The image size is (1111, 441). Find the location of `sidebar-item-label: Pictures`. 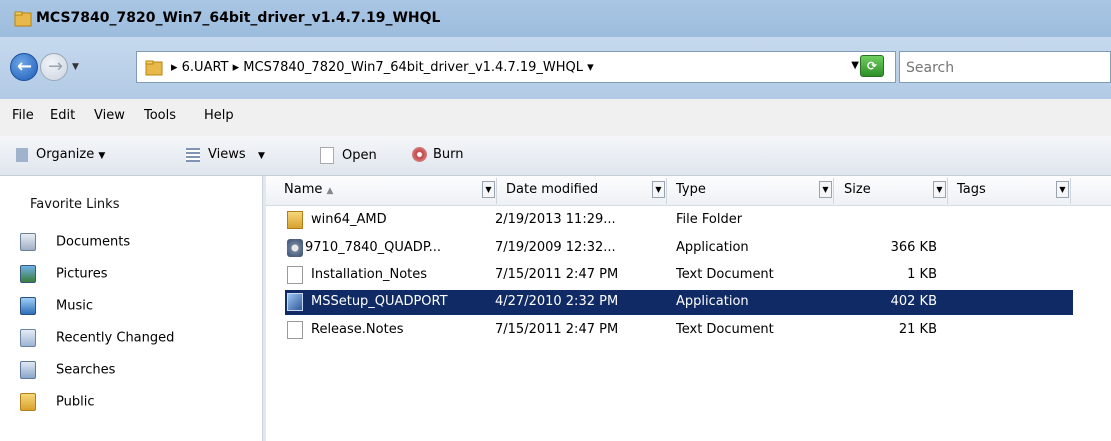

sidebar-item-label: Pictures is located at coordinates (82, 274).